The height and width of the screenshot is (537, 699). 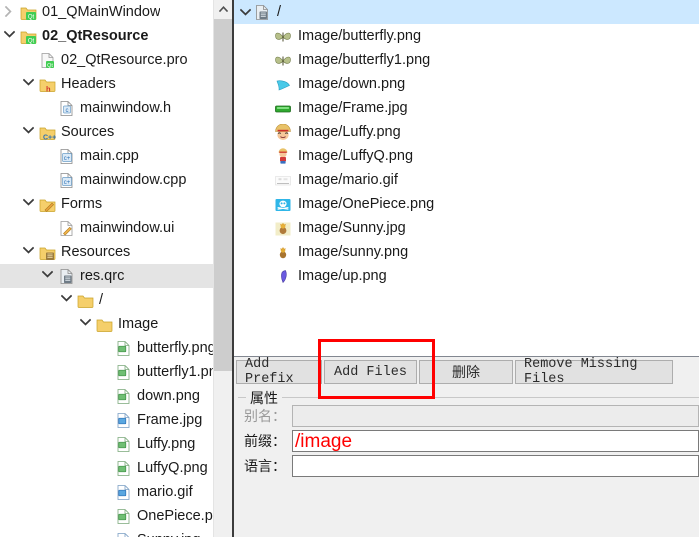 I want to click on qrc-file-row: Image/butterfly.png, so click(x=466, y=36).